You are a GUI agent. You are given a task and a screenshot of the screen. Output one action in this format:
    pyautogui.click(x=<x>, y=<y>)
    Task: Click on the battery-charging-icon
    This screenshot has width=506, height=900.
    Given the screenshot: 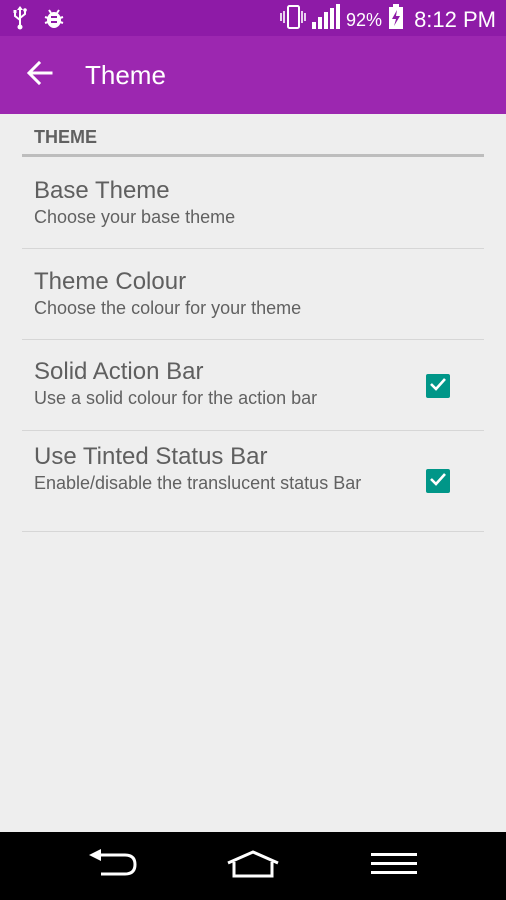 What is the action you would take?
    pyautogui.click(x=396, y=19)
    